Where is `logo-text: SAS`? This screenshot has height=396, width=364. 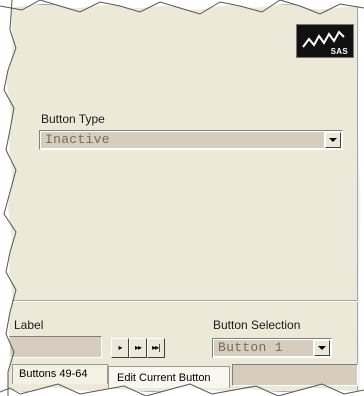
logo-text: SAS is located at coordinates (339, 51).